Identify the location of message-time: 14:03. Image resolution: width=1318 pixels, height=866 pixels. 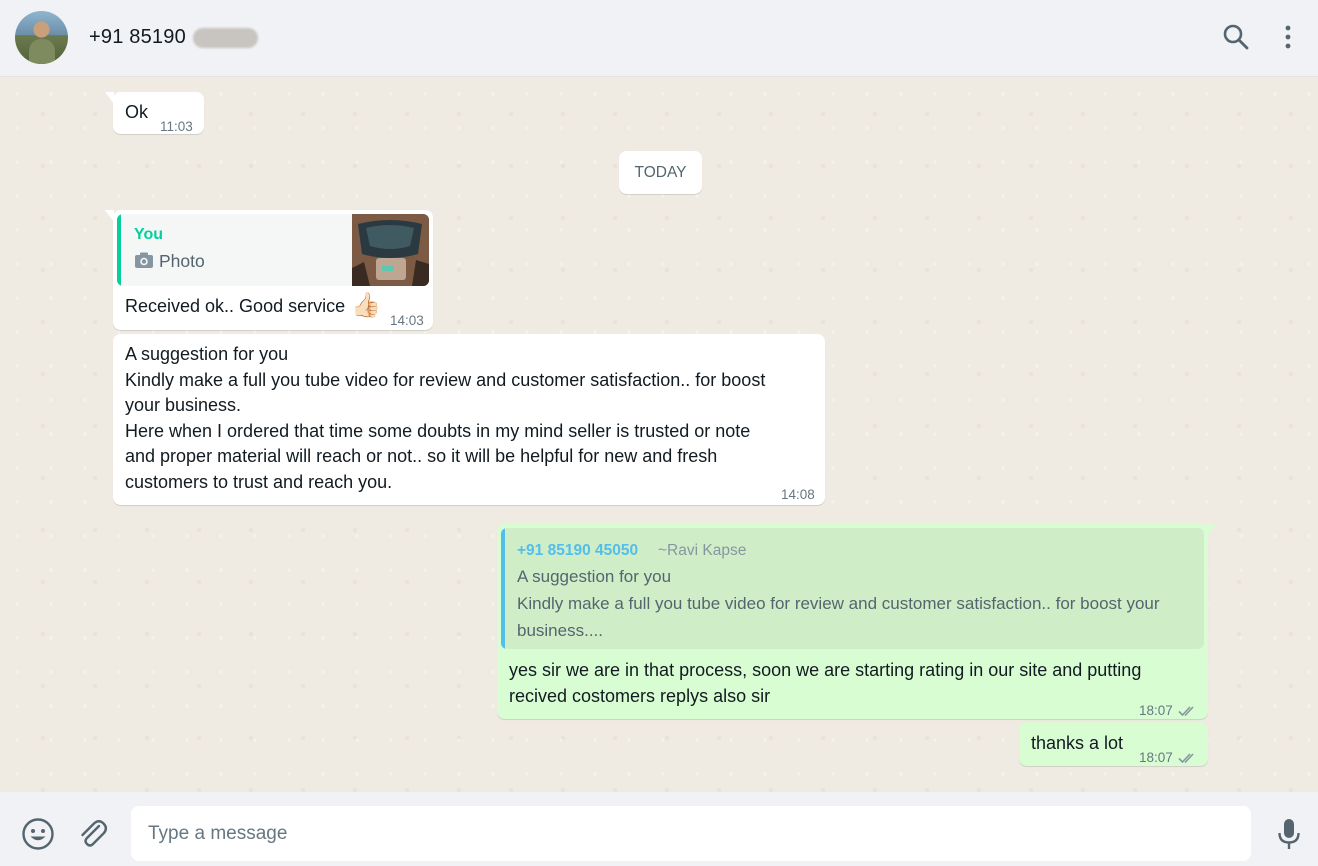
(407, 320).